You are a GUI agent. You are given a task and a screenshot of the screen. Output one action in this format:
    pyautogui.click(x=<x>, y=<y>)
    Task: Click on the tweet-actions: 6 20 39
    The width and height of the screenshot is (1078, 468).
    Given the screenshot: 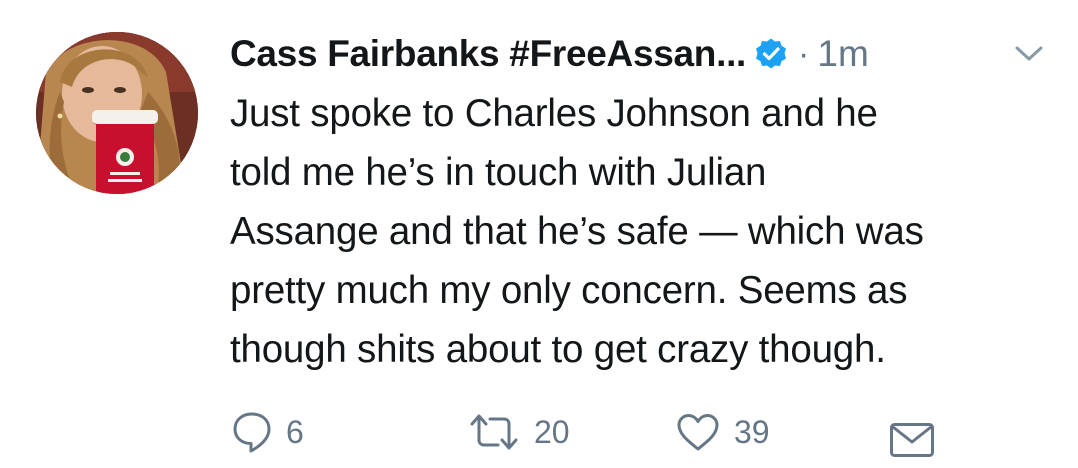 What is the action you would take?
    pyautogui.click(x=539, y=430)
    